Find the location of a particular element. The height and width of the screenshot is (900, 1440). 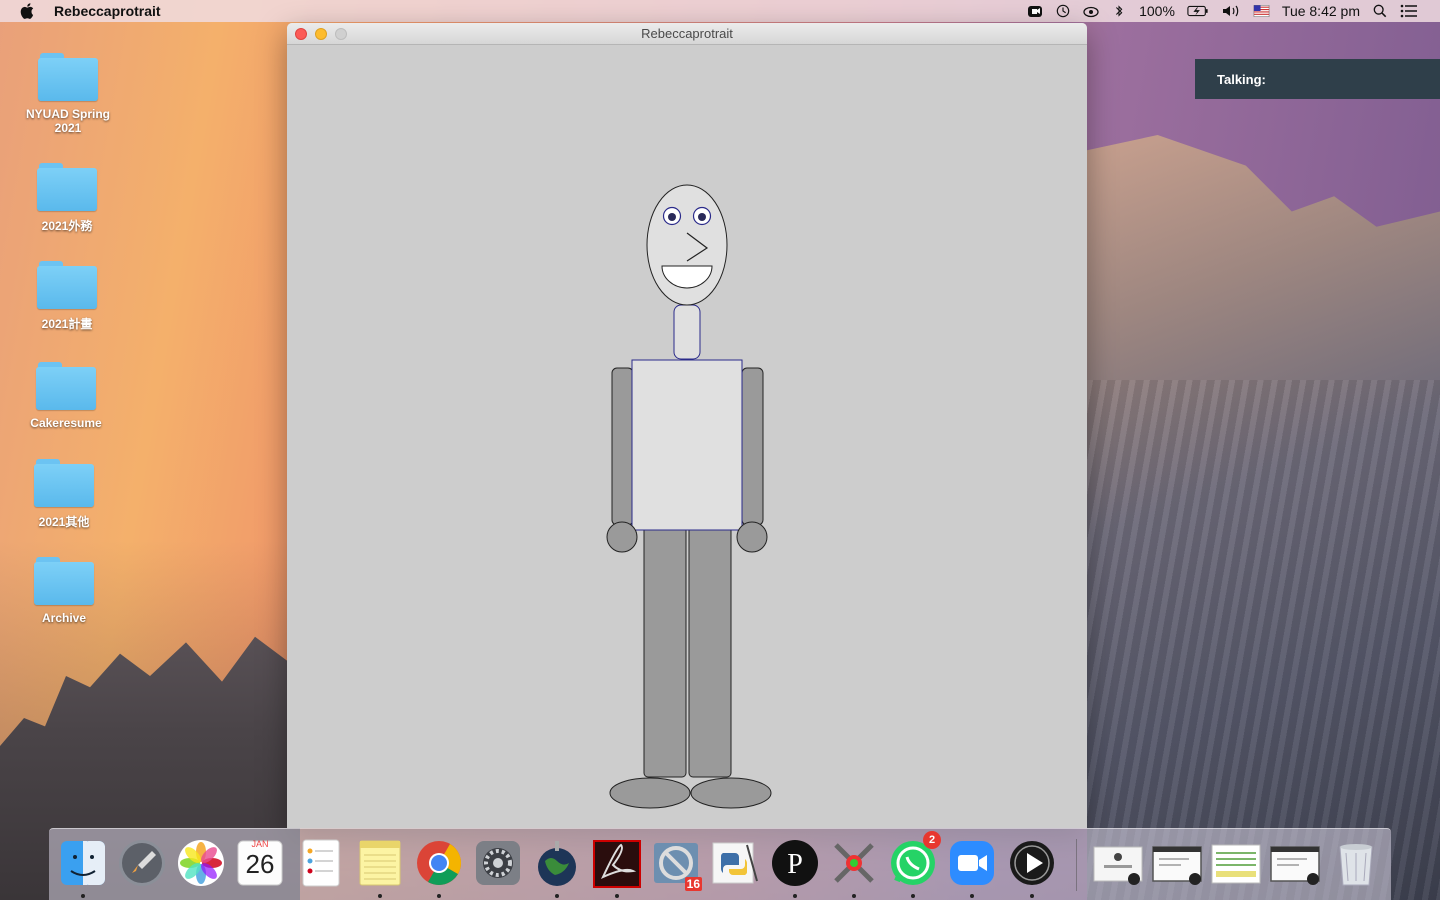

right-leg is located at coordinates (710, 649).